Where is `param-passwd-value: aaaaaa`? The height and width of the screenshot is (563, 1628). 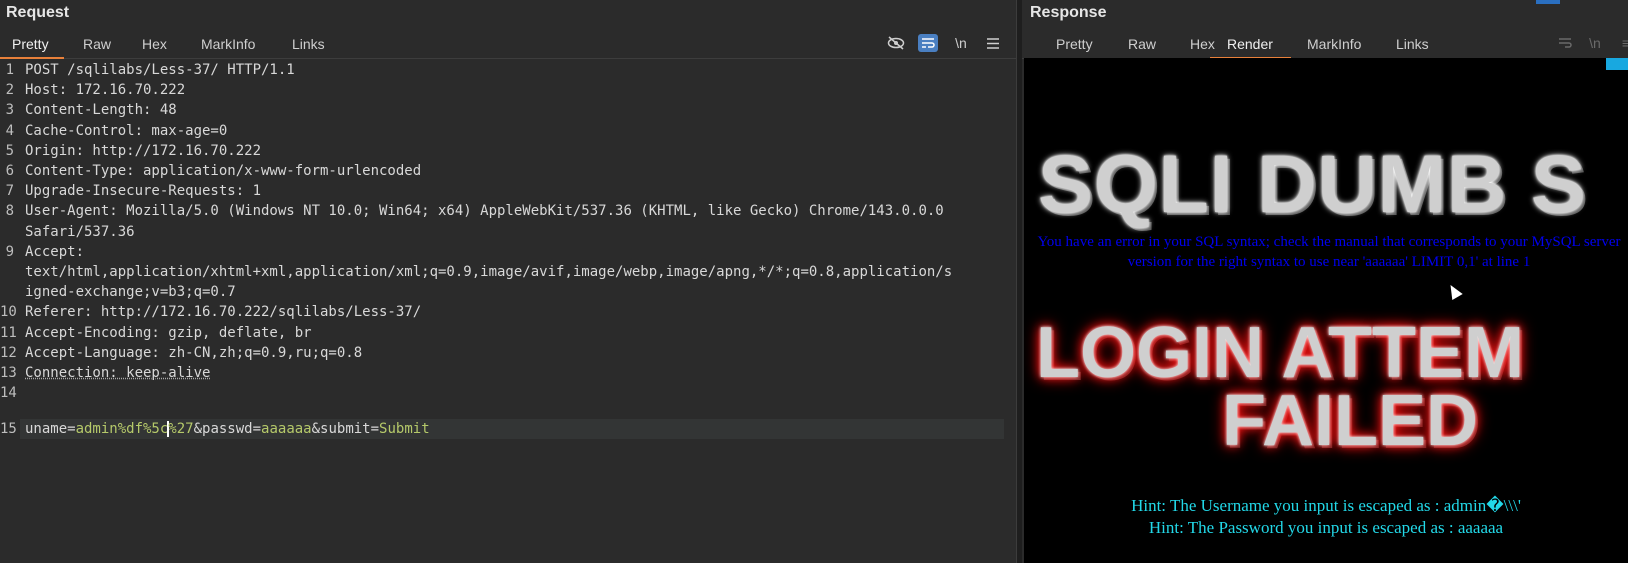 param-passwd-value: aaaaaa is located at coordinates (286, 429).